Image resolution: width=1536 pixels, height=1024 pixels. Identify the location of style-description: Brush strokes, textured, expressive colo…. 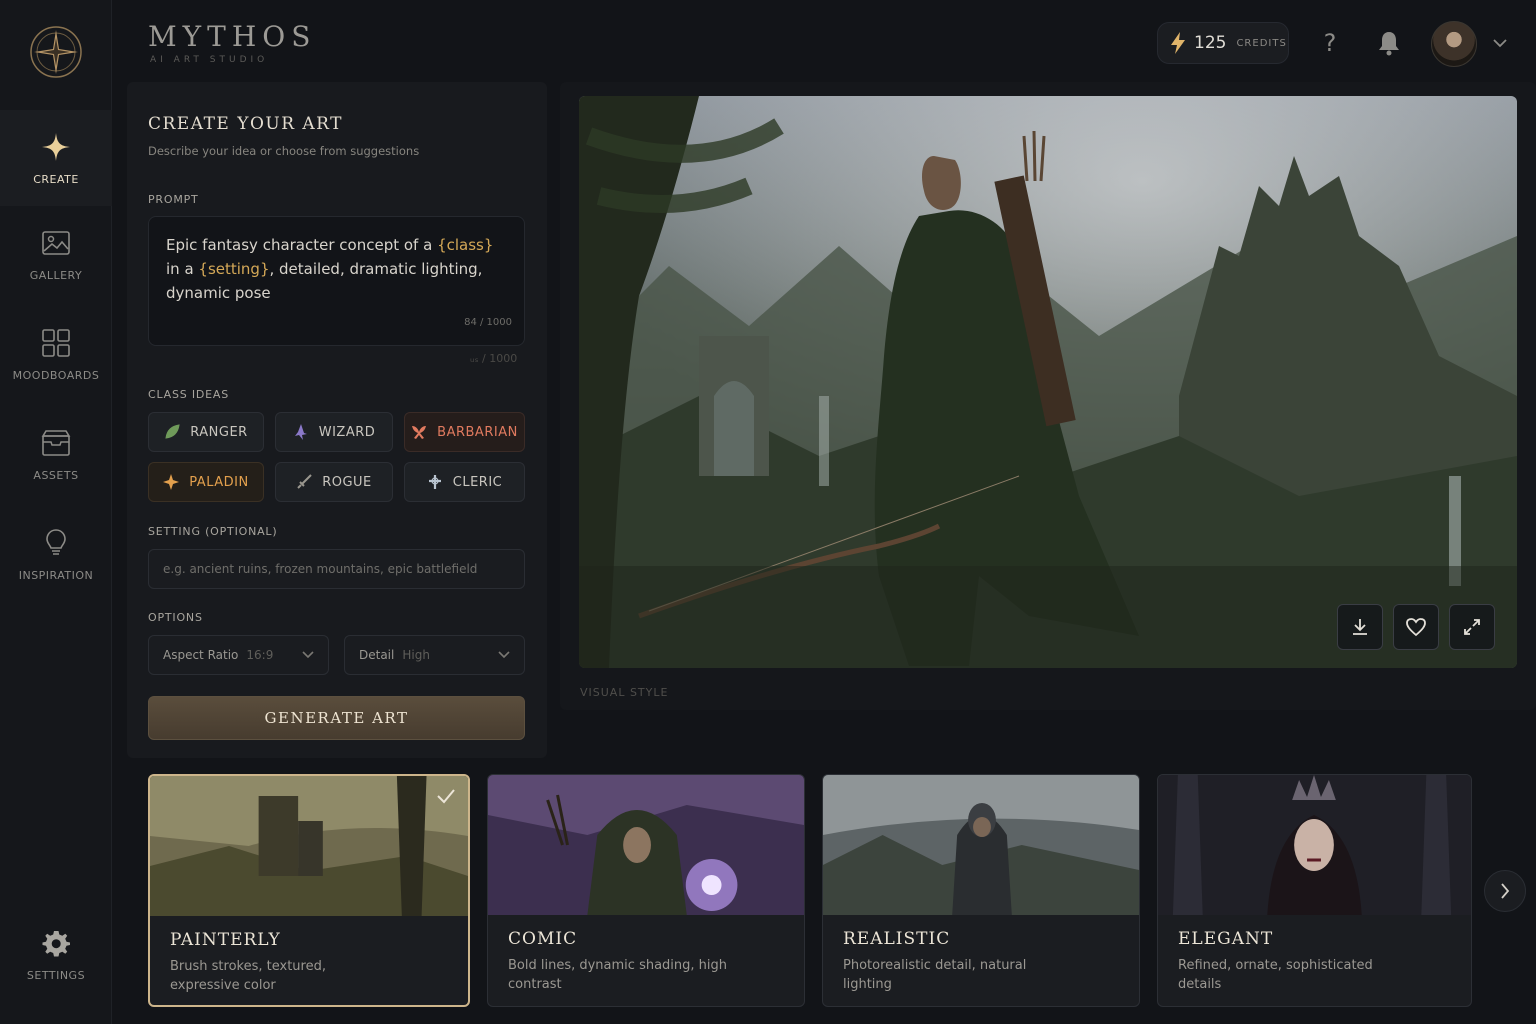
(248, 976).